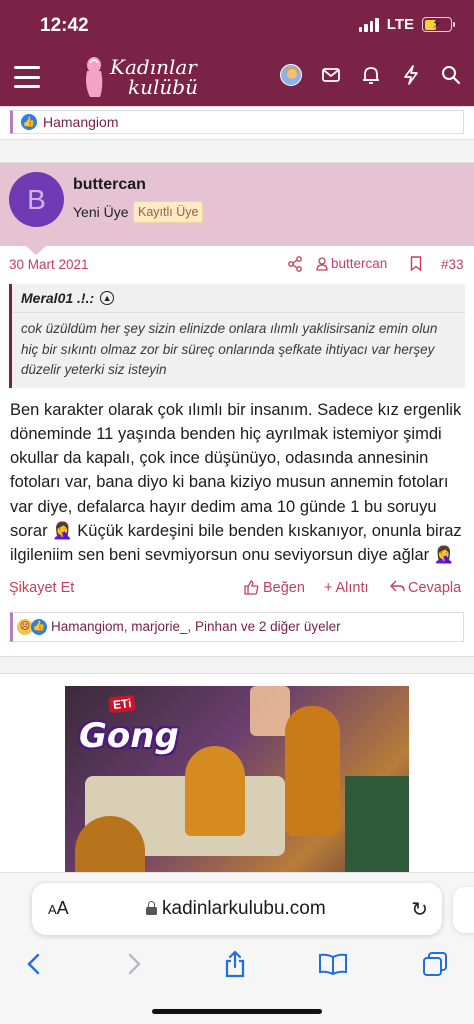  I want to click on share-icon, so click(295, 265).